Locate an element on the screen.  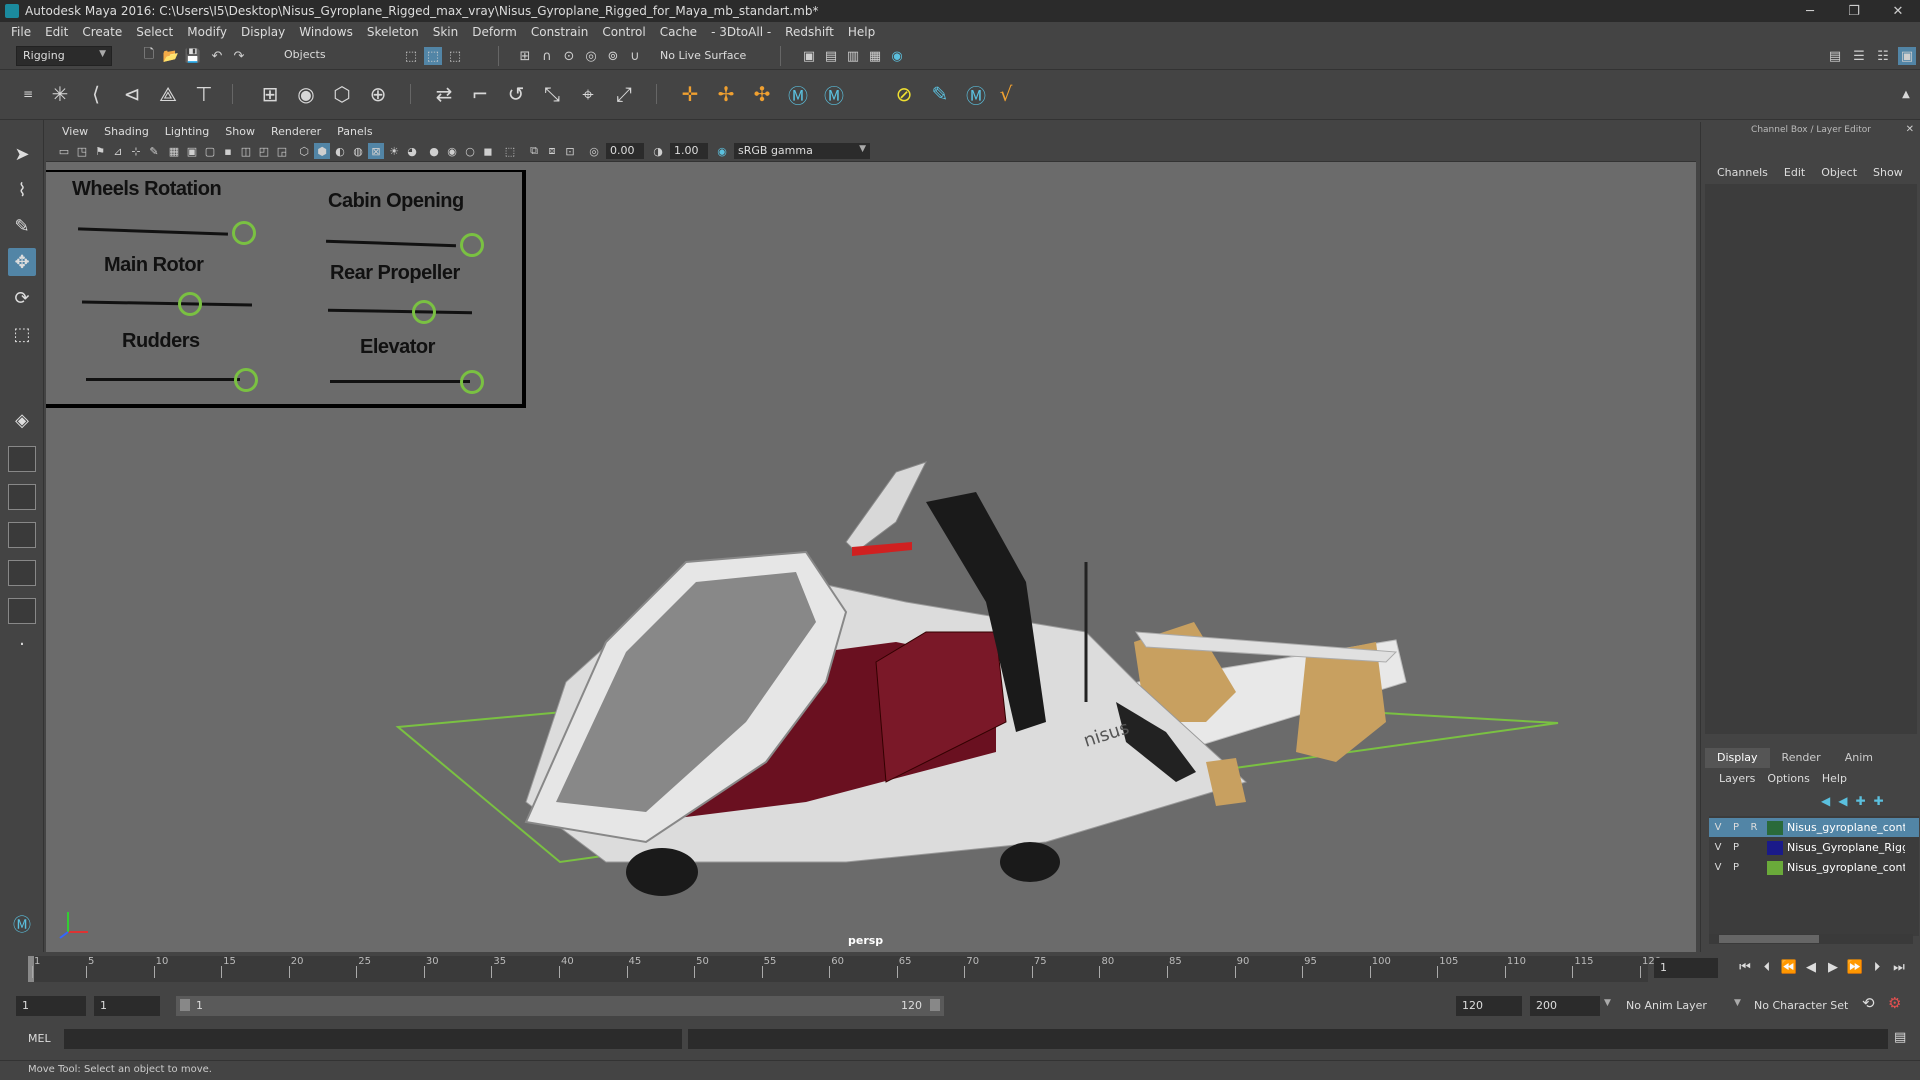
use-default-material-icon: ◐ is located at coordinates (340, 151).